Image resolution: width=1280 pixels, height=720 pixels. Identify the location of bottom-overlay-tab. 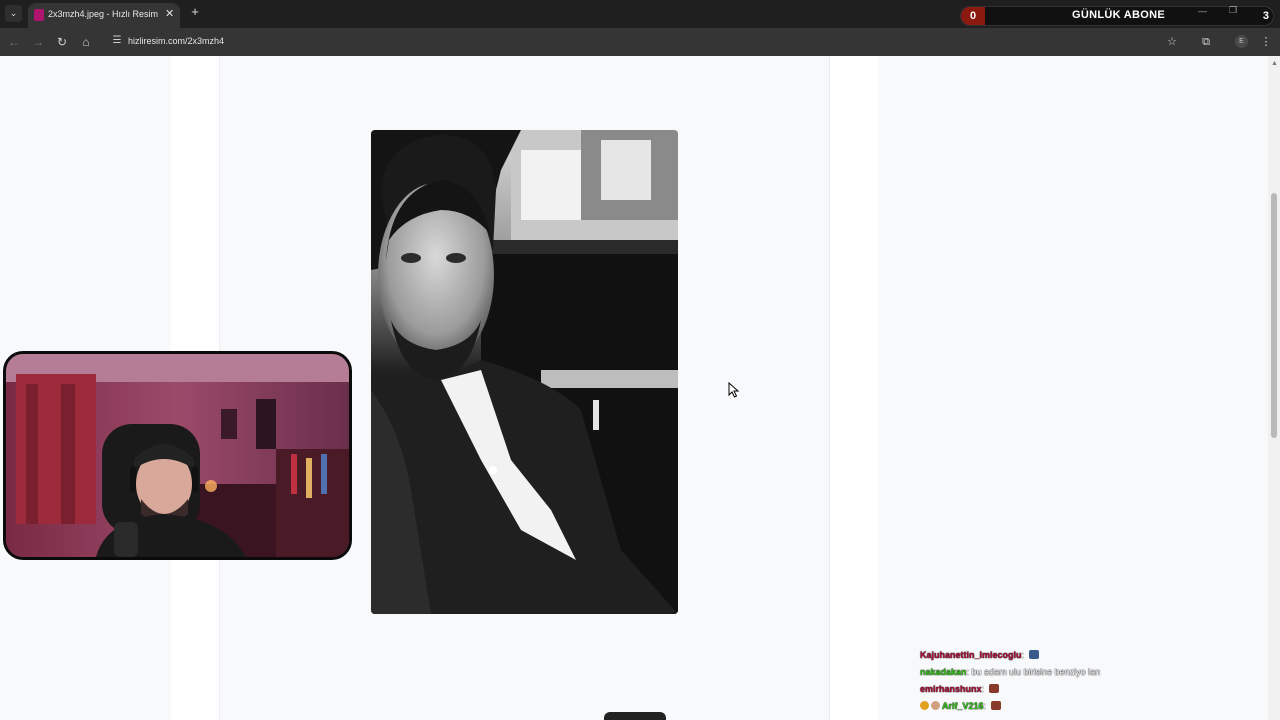
(635, 716).